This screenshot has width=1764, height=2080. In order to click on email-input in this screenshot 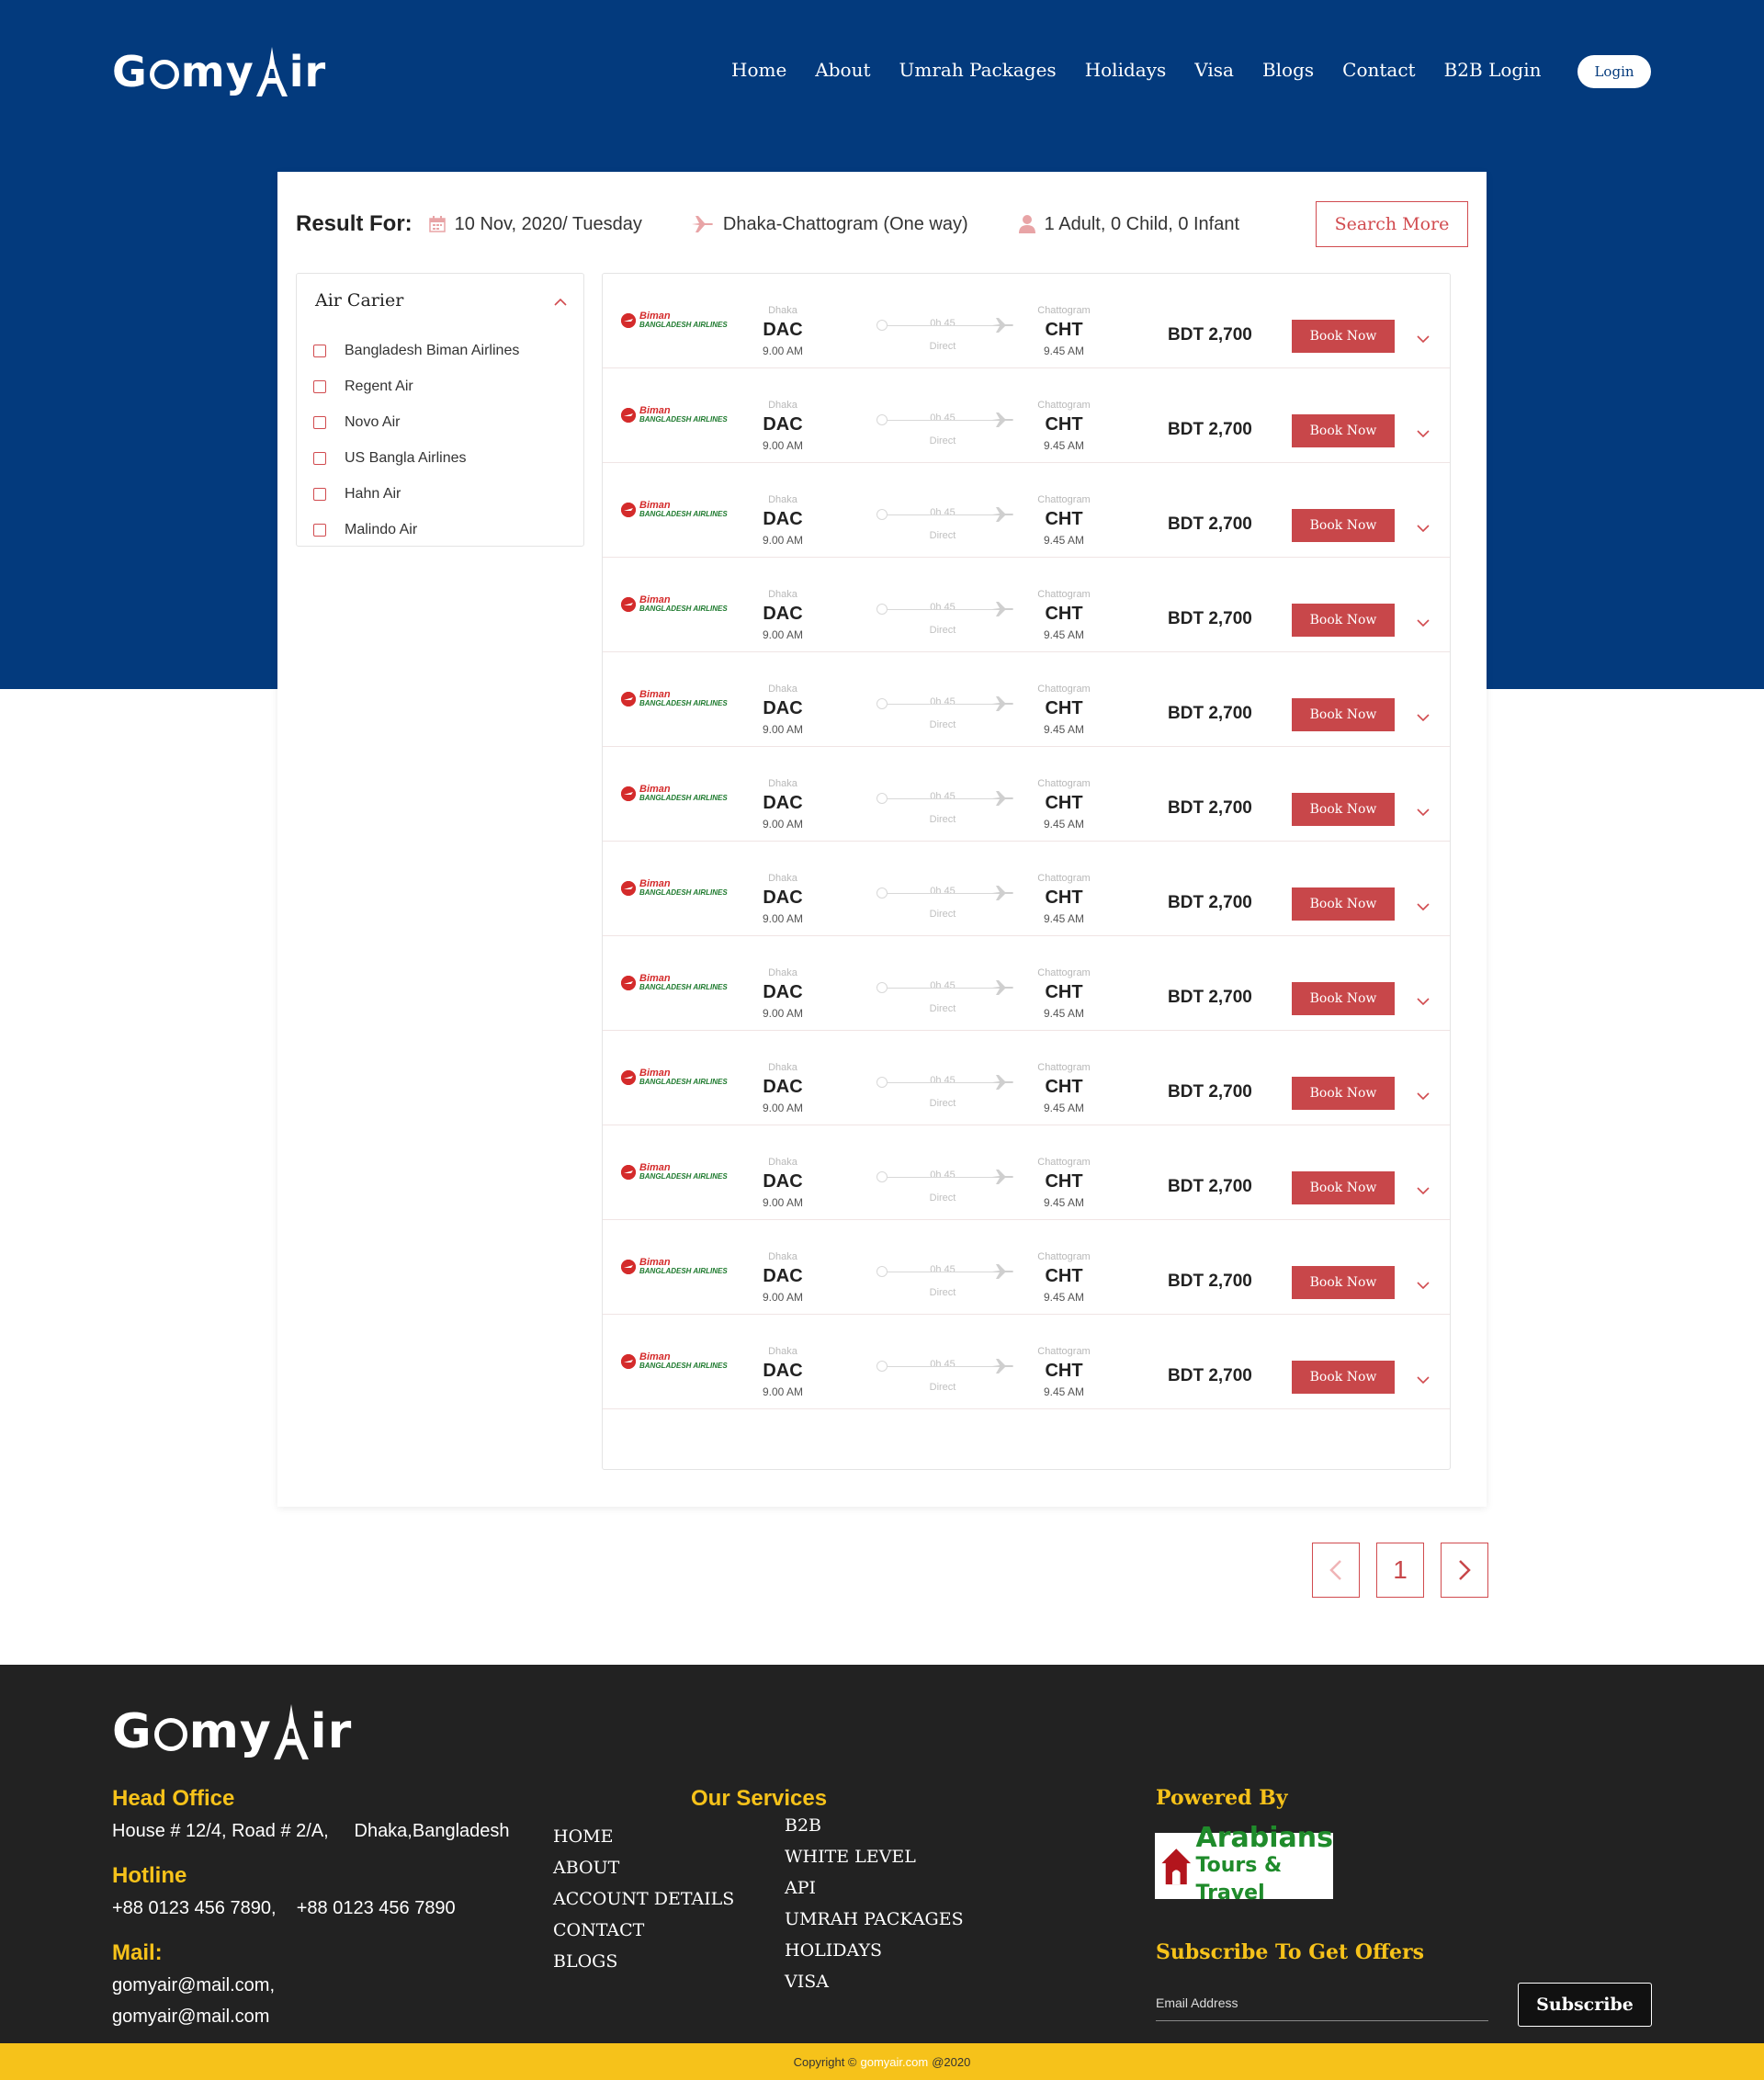, I will do `click(1322, 2002)`.